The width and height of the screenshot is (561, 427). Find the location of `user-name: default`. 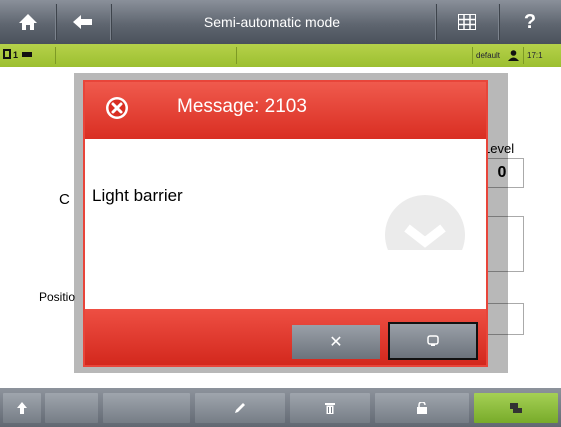

user-name: default is located at coordinates (488, 55).